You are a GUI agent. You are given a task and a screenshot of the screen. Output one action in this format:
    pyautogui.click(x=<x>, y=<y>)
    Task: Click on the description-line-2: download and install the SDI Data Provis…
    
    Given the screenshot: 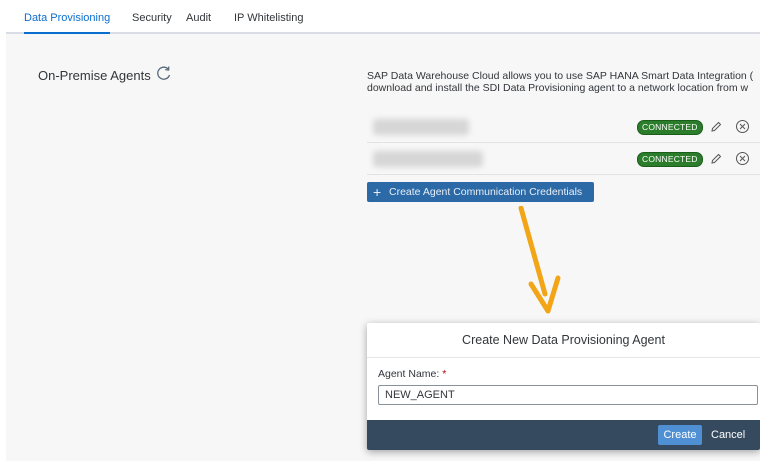 What is the action you would take?
    pyautogui.click(x=558, y=88)
    